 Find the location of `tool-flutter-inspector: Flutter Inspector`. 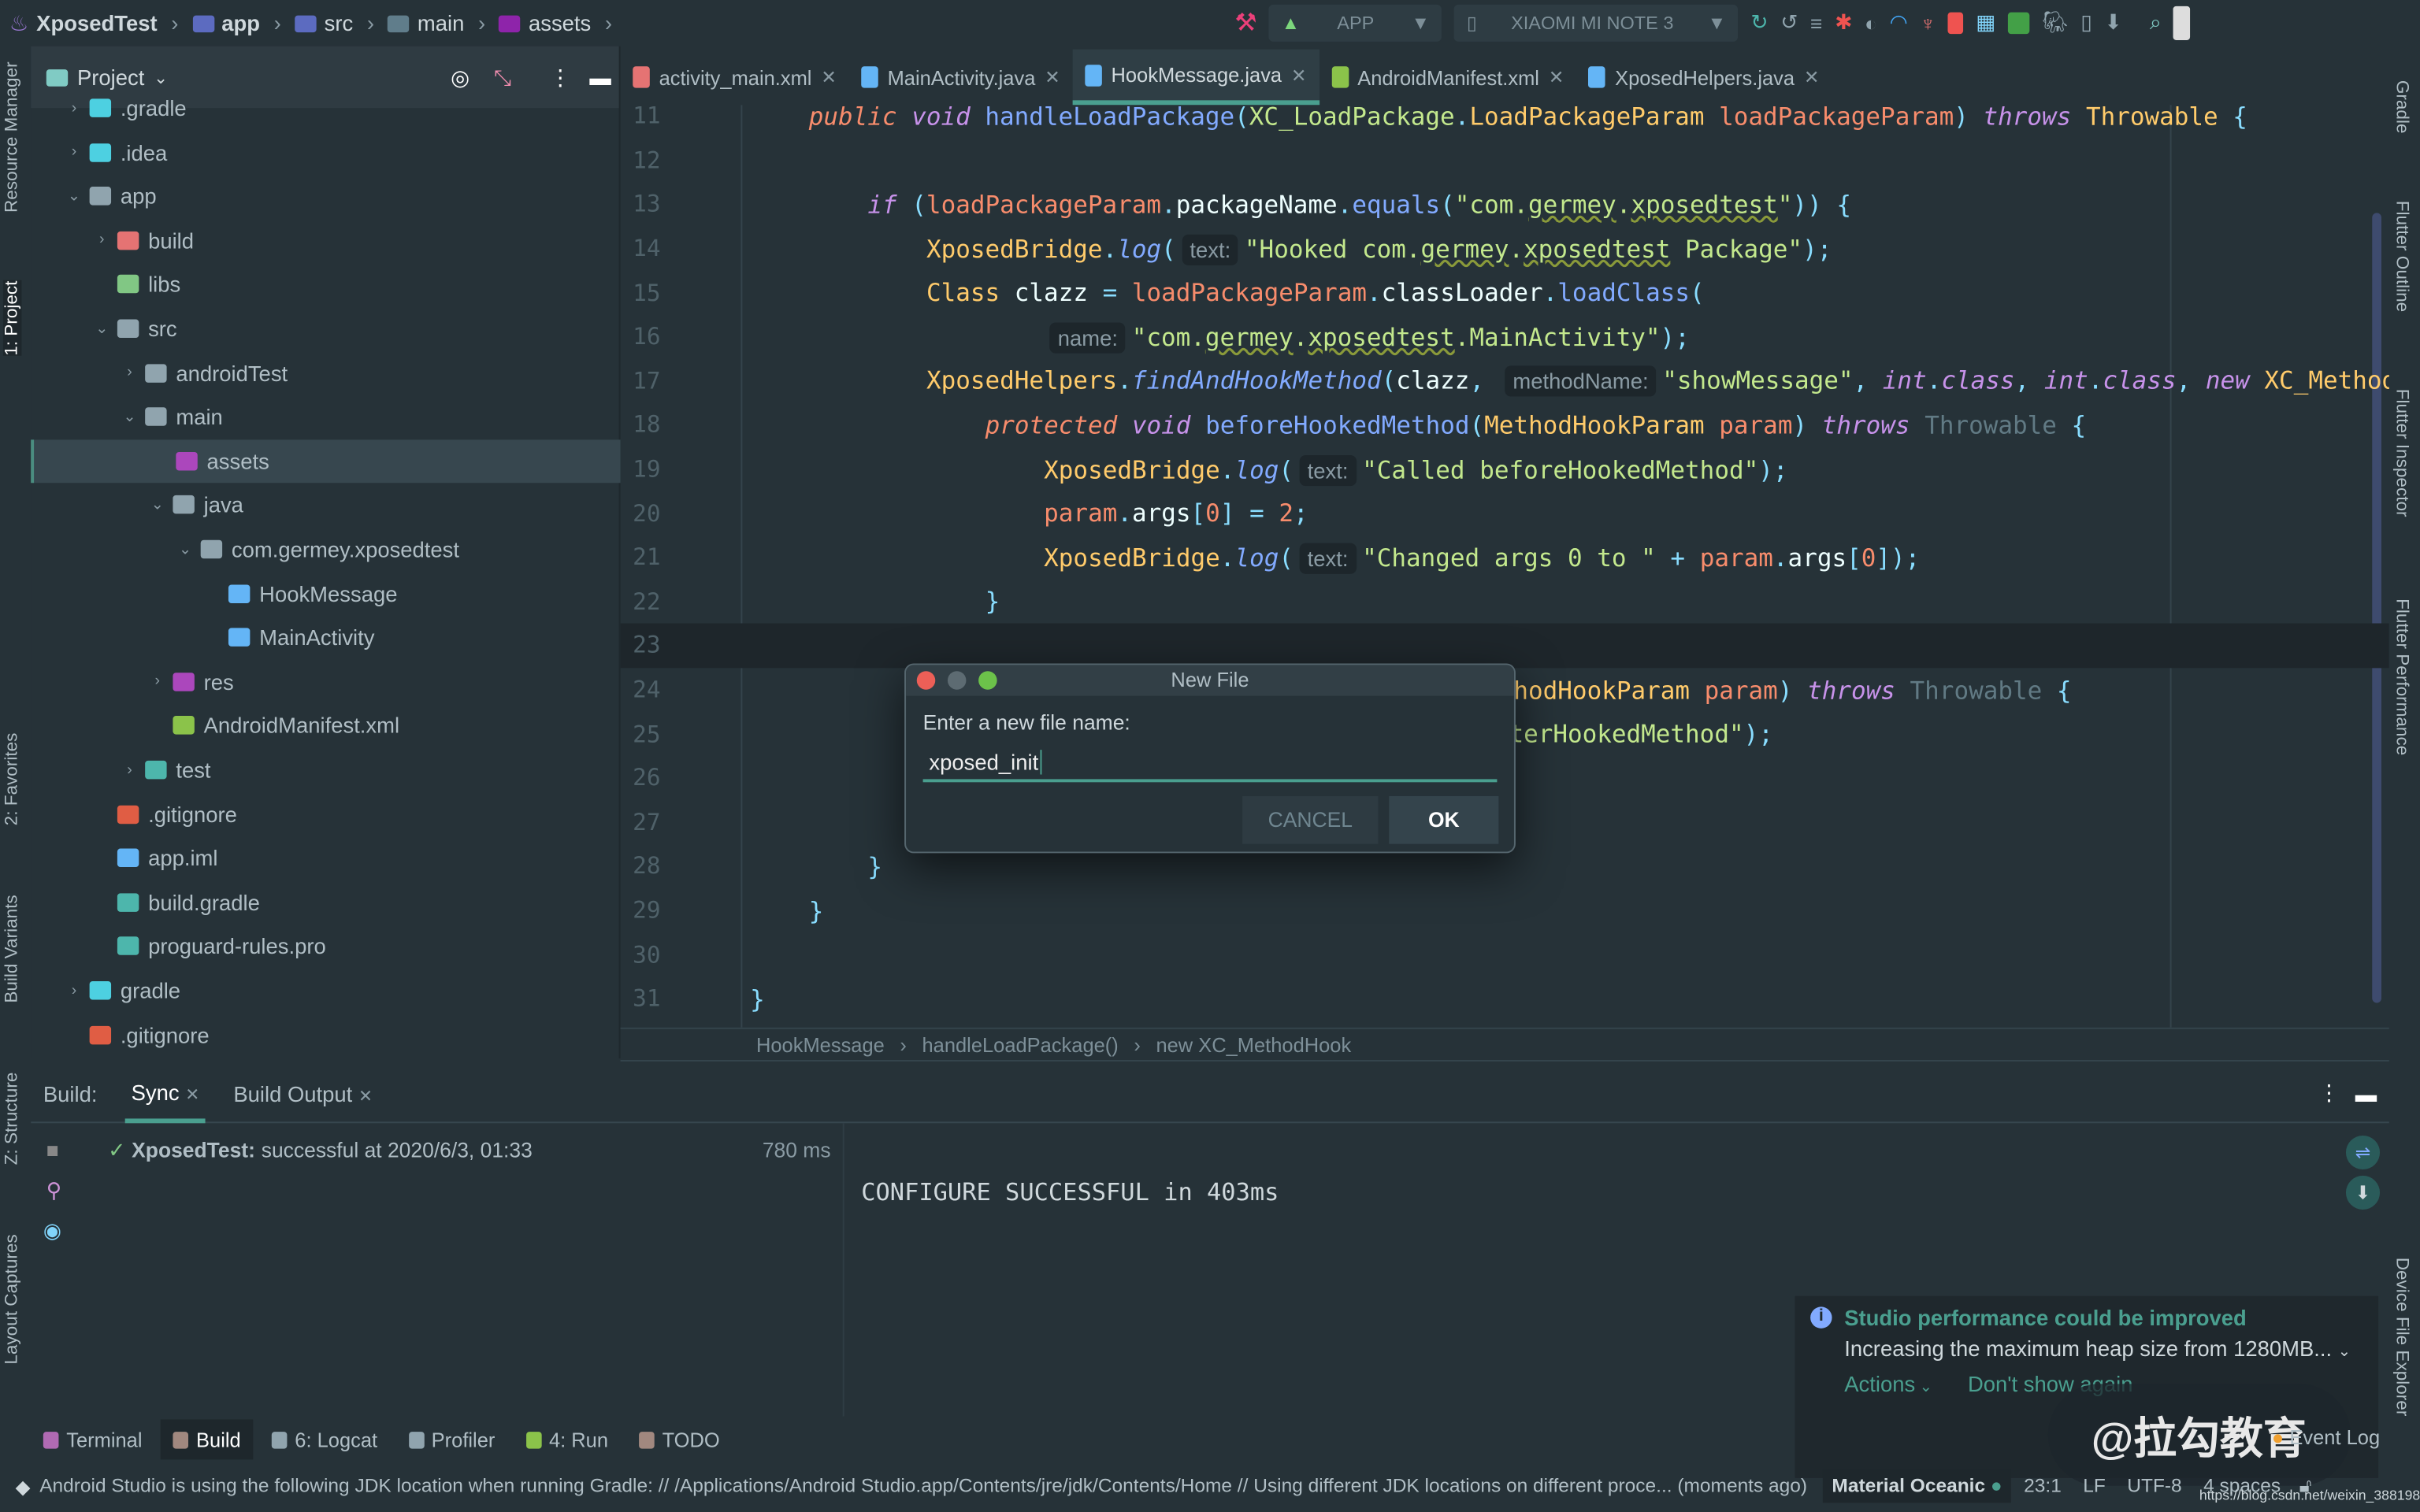

tool-flutter-inspector: Flutter Inspector is located at coordinates (2401, 453).